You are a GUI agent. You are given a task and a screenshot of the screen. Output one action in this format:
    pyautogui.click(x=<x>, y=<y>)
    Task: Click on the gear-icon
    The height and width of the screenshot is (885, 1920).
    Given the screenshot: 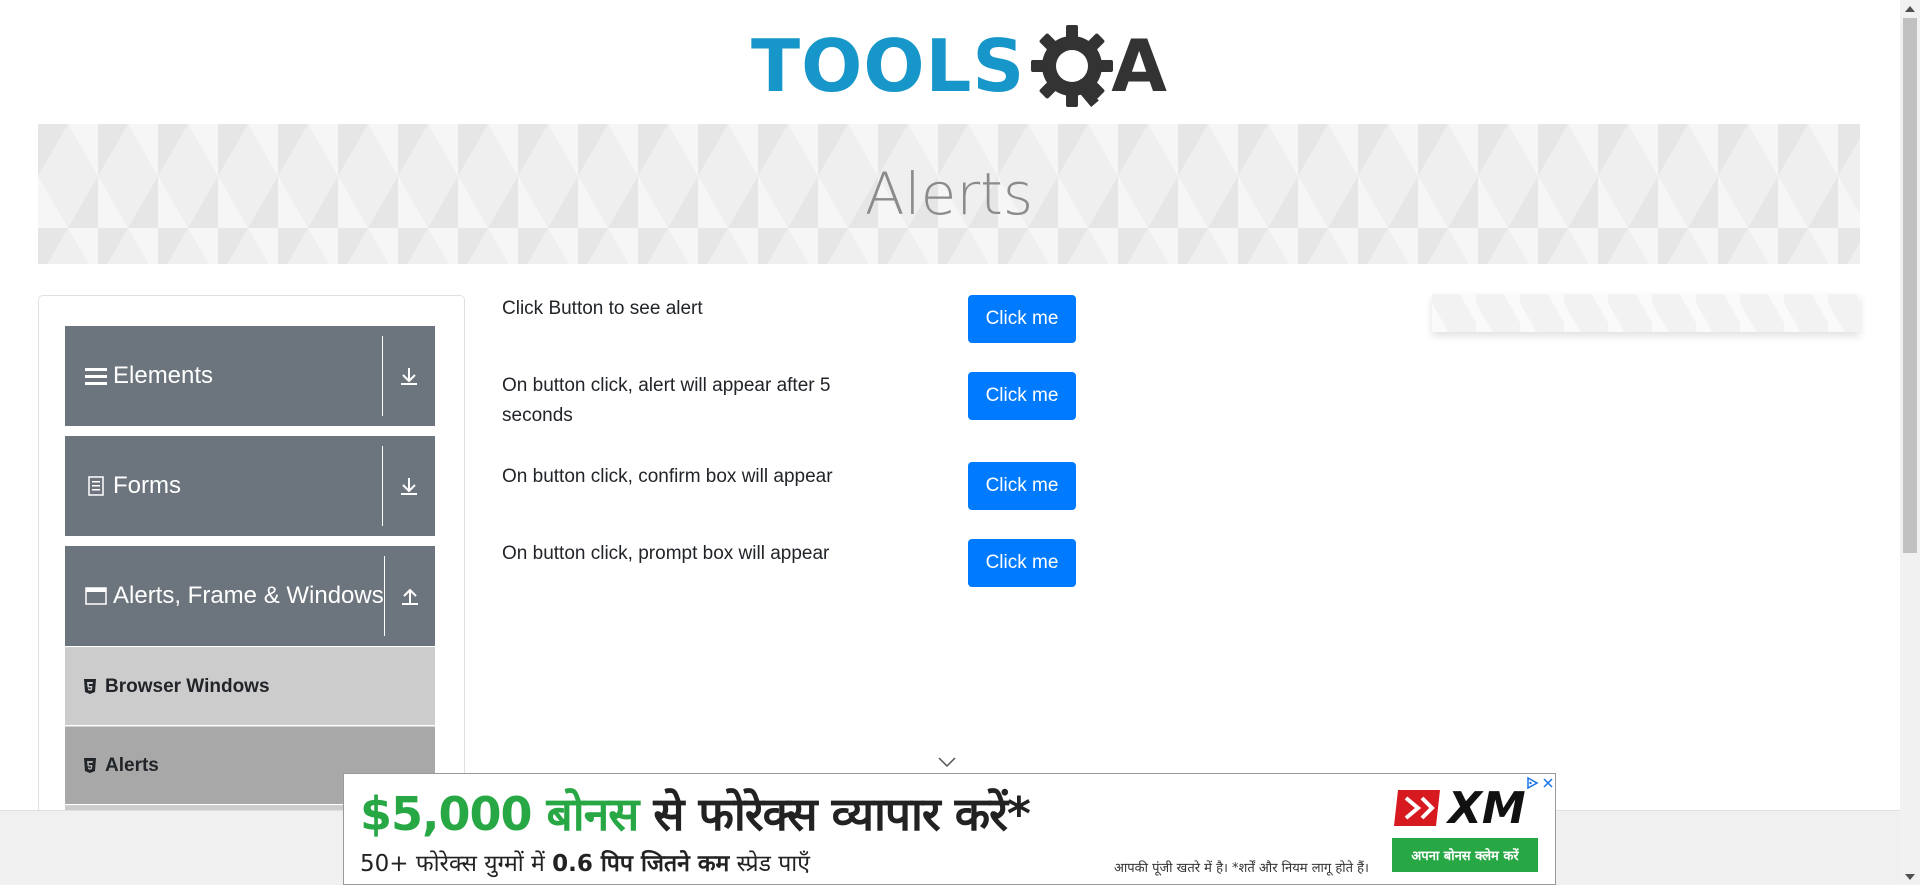 What is the action you would take?
    pyautogui.click(x=1072, y=65)
    